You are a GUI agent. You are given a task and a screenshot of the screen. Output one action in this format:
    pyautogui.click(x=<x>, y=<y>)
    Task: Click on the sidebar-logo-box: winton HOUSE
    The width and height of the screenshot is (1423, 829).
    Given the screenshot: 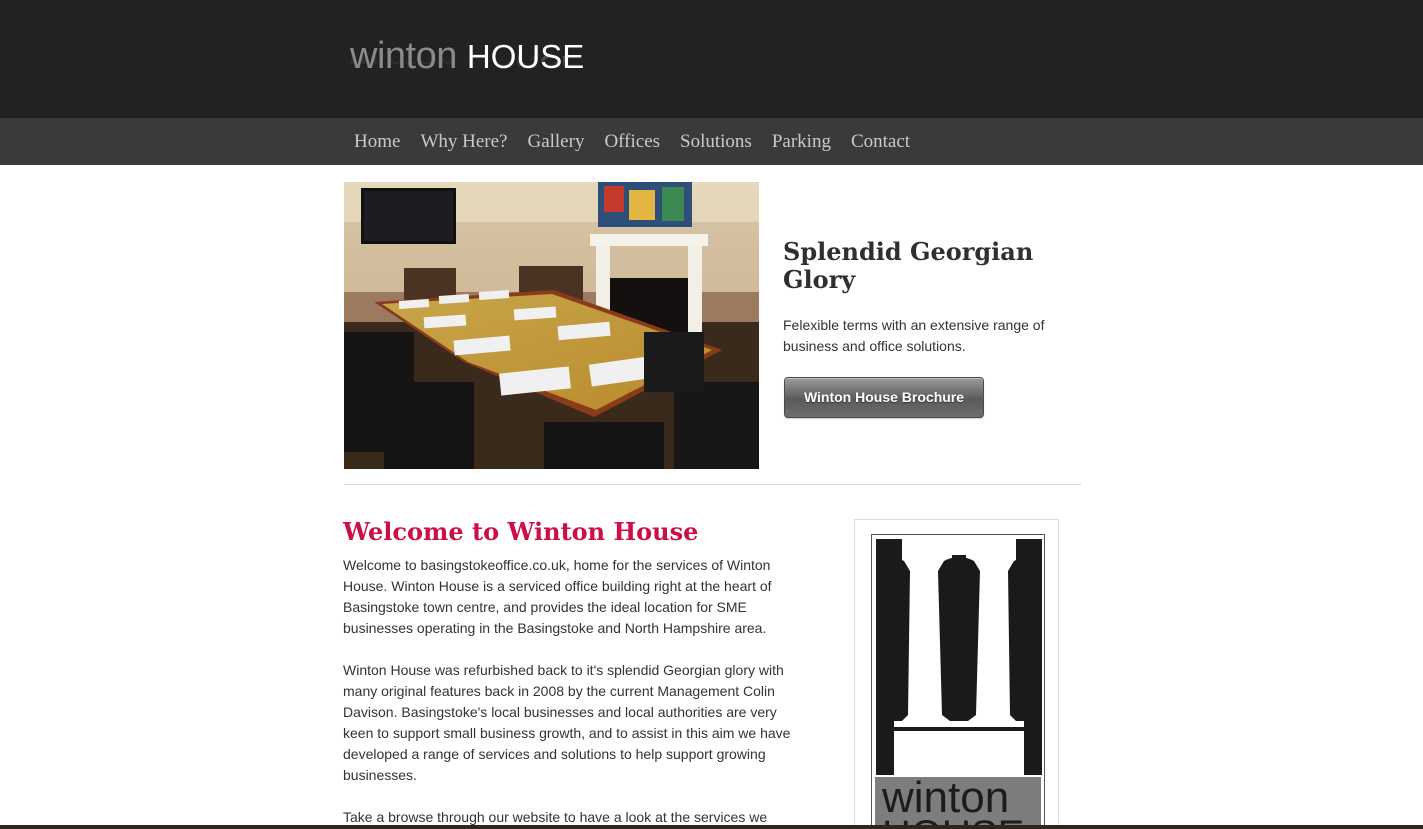 What is the action you would take?
    pyautogui.click(x=956, y=674)
    